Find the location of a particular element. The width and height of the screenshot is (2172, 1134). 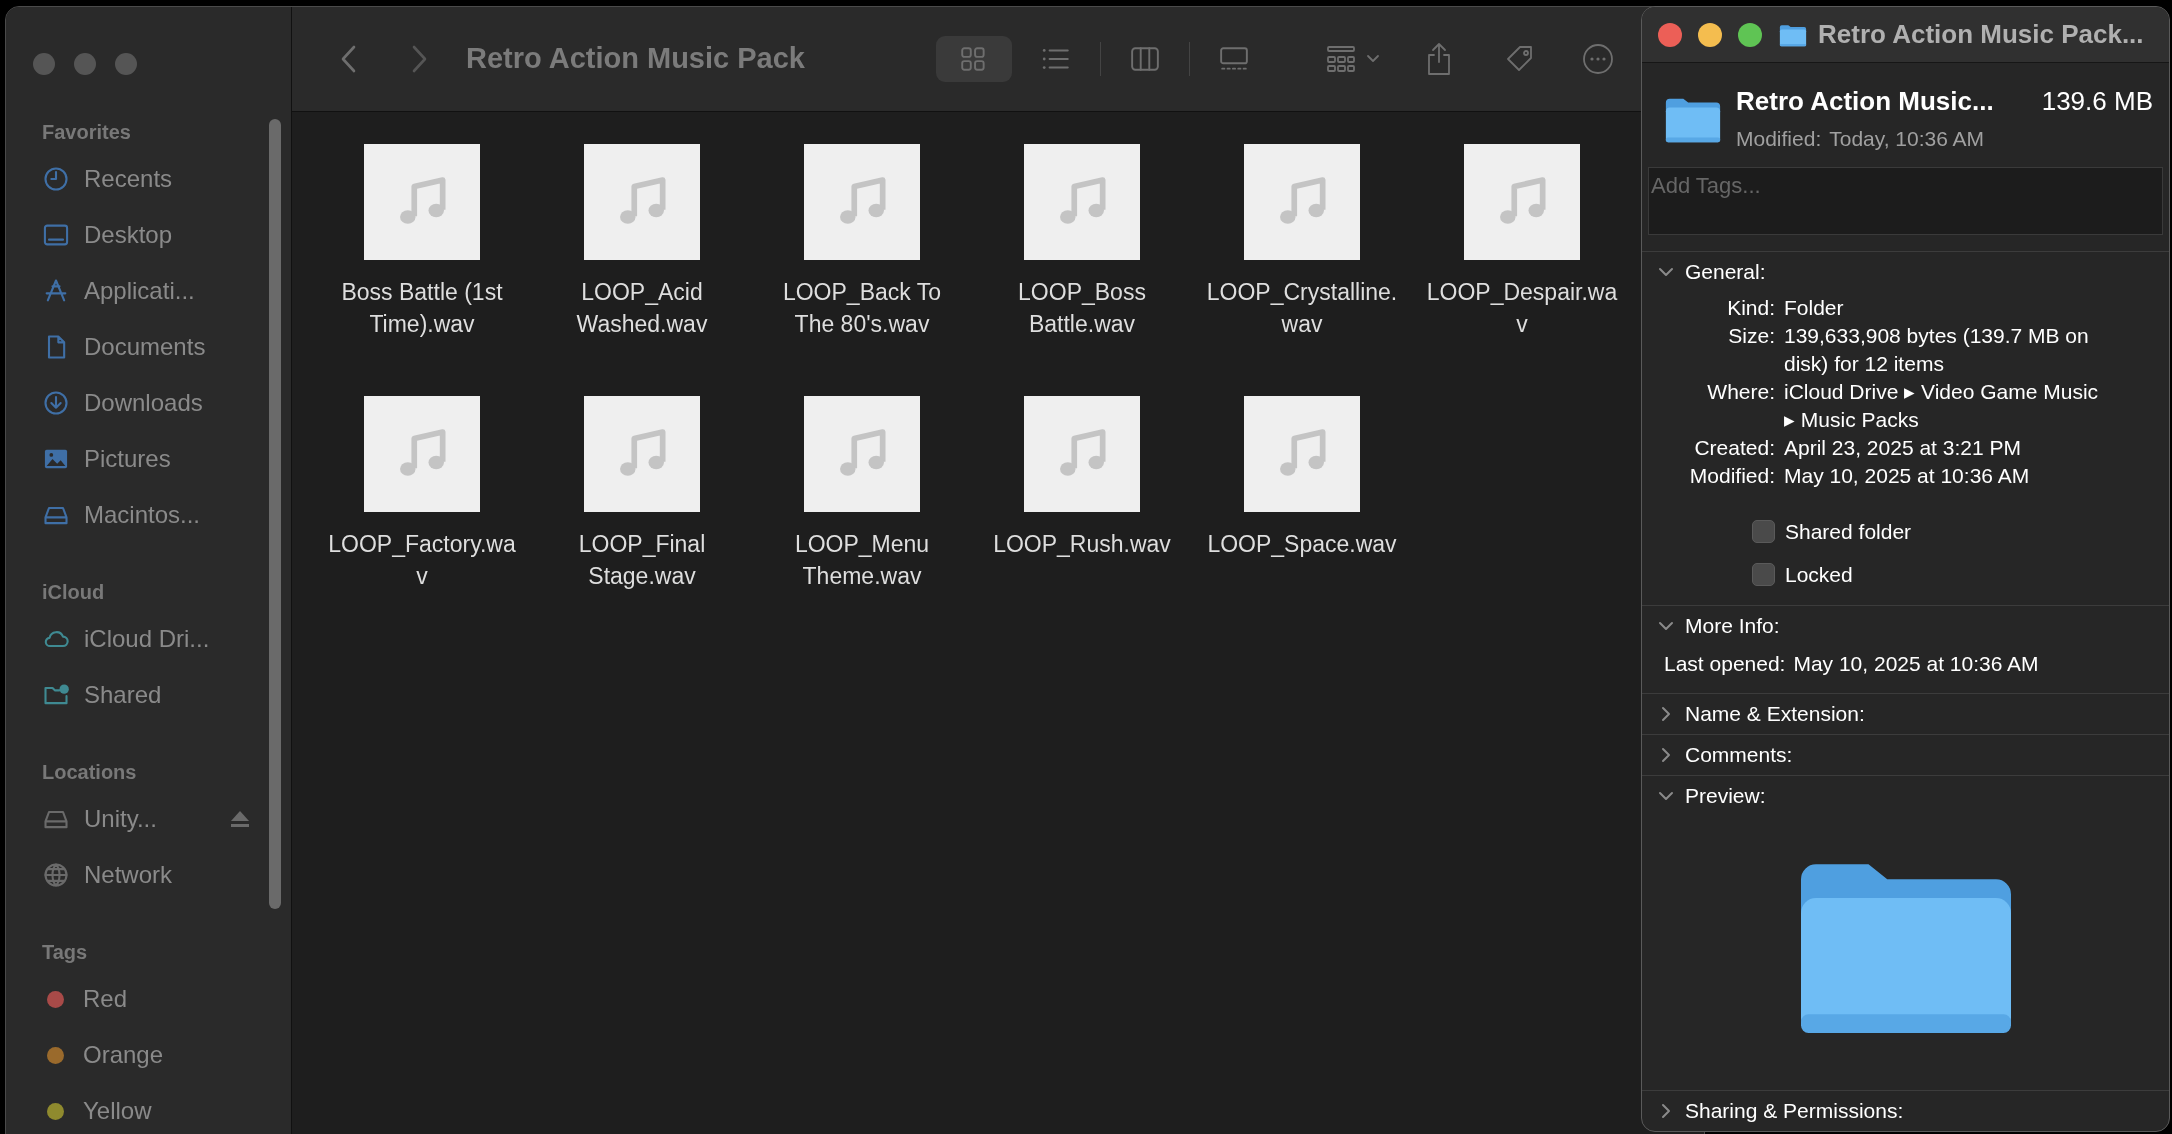

size-label: 139.6 MB is located at coordinates (2097, 101).